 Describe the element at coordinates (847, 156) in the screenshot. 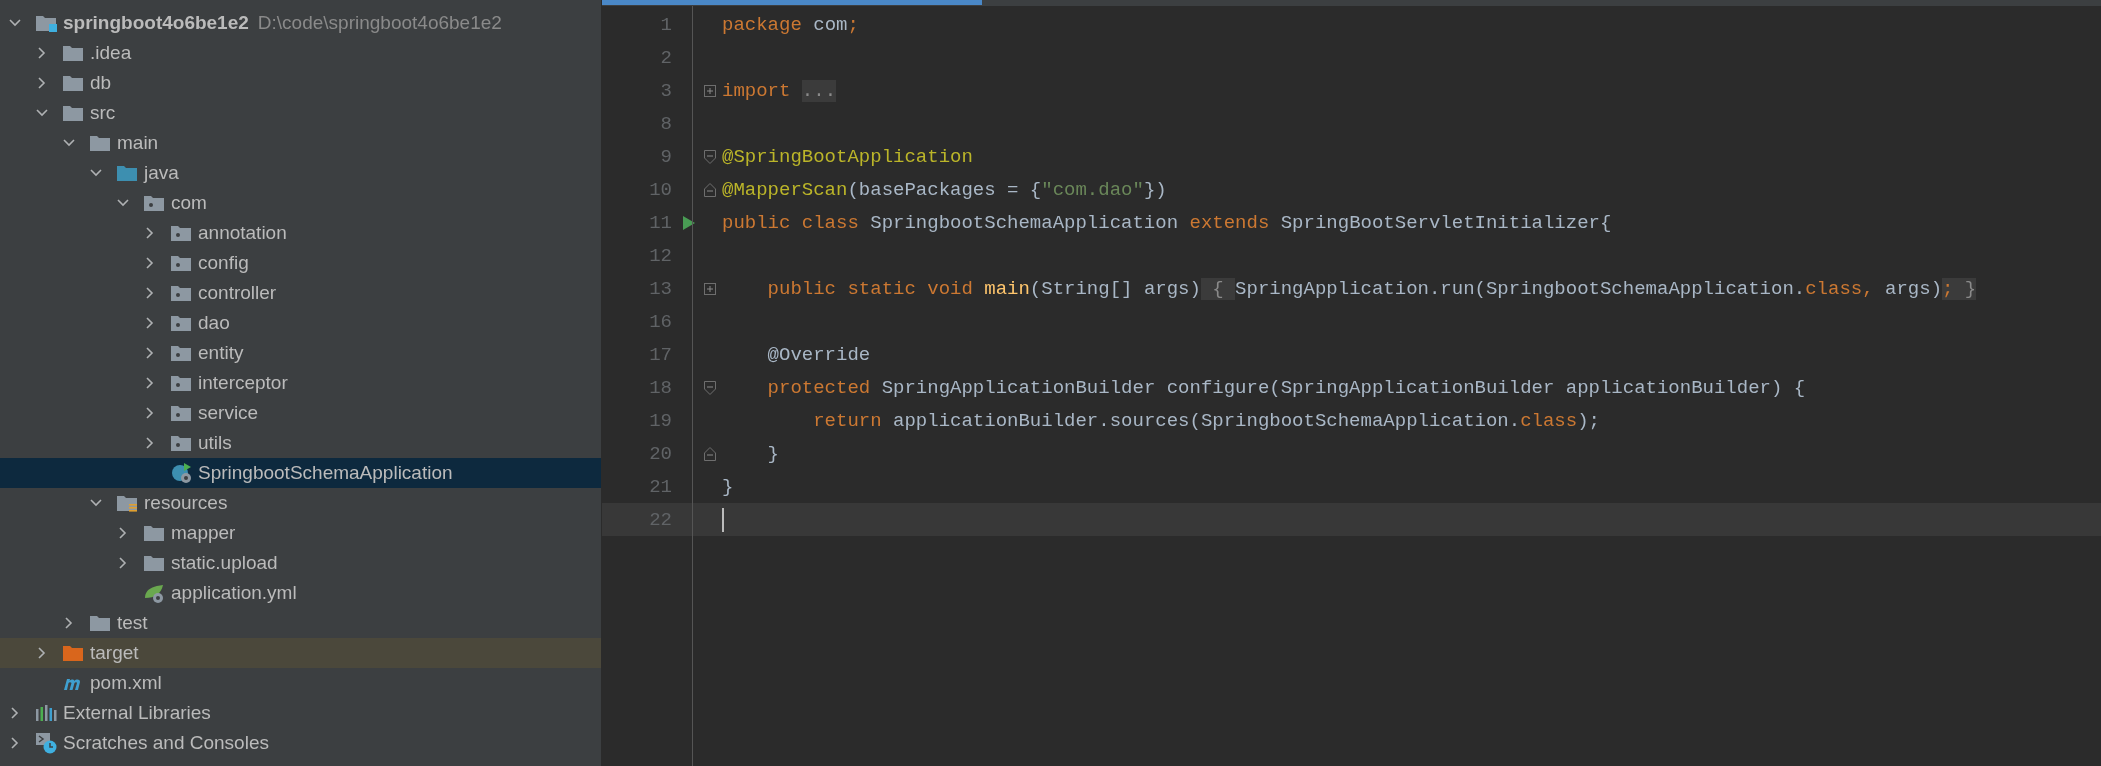

I see `code-line: @SpringBootApplication` at that location.